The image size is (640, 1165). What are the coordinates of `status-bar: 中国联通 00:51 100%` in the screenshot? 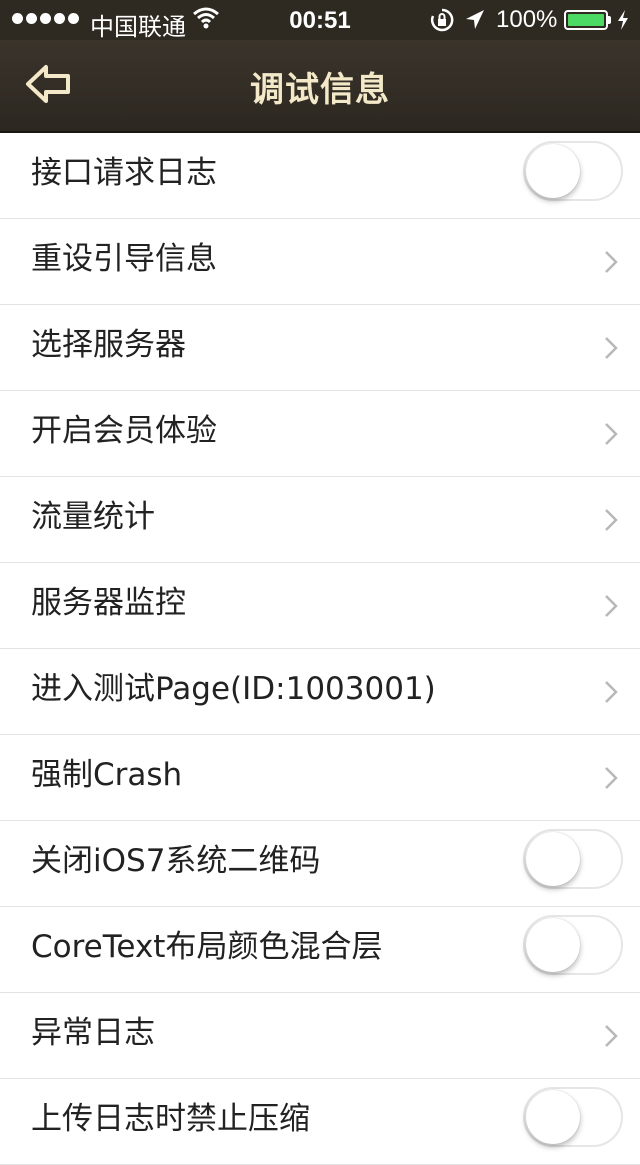 It's located at (320, 20).